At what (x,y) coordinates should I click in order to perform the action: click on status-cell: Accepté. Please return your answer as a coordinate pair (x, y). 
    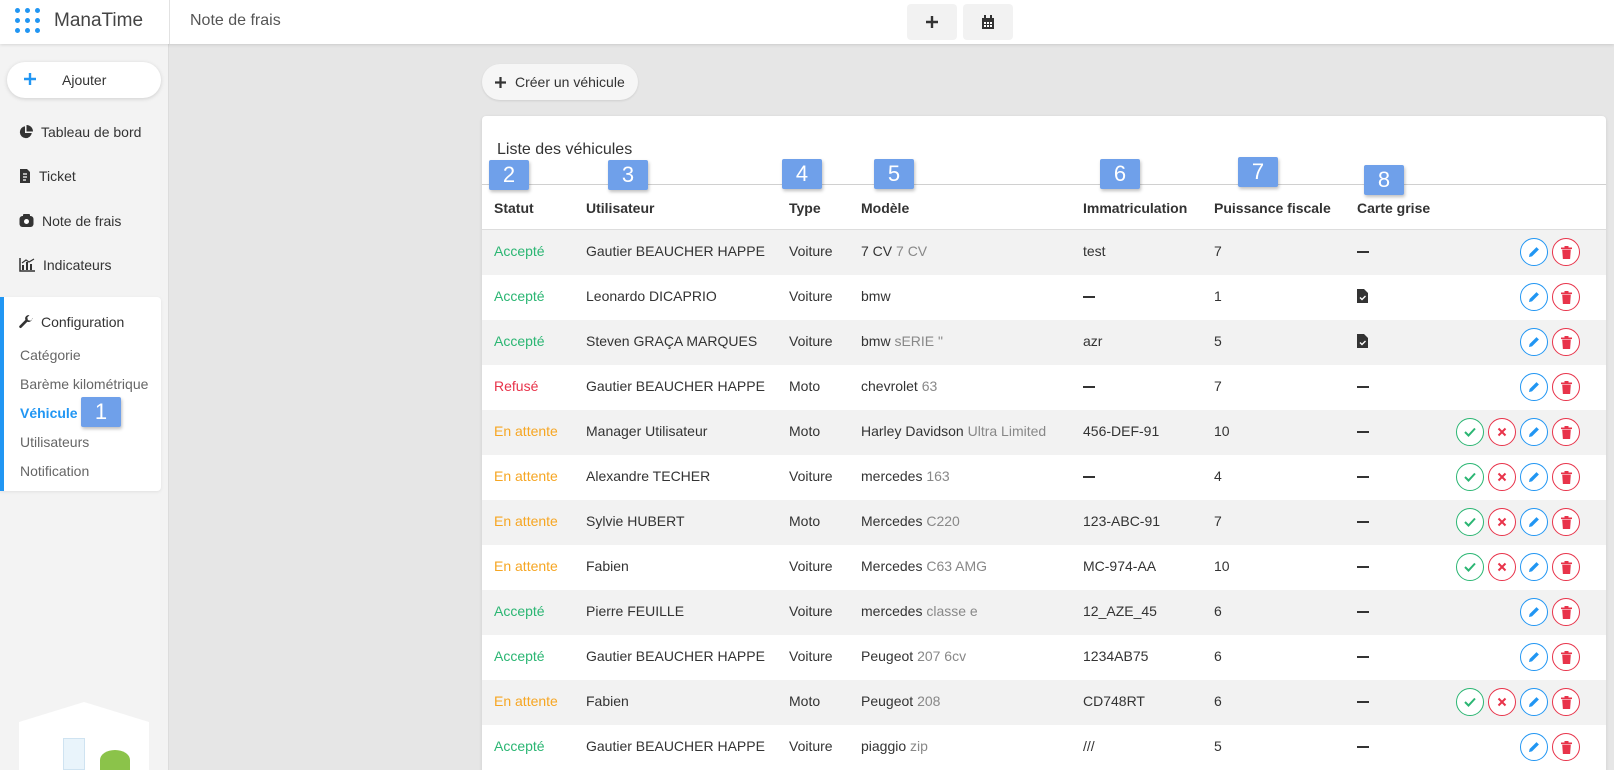
    Looking at the image, I should click on (519, 656).